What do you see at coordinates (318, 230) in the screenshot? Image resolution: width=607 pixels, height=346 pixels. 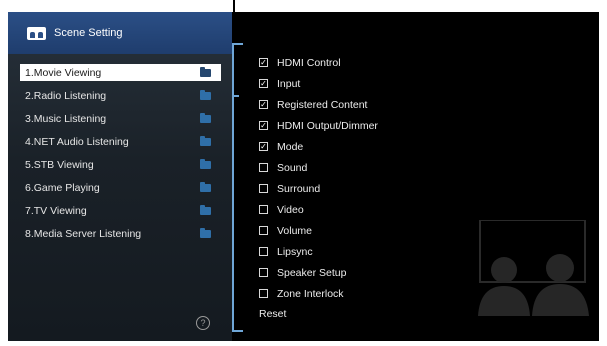 I see `option-volume: Volume` at bounding box center [318, 230].